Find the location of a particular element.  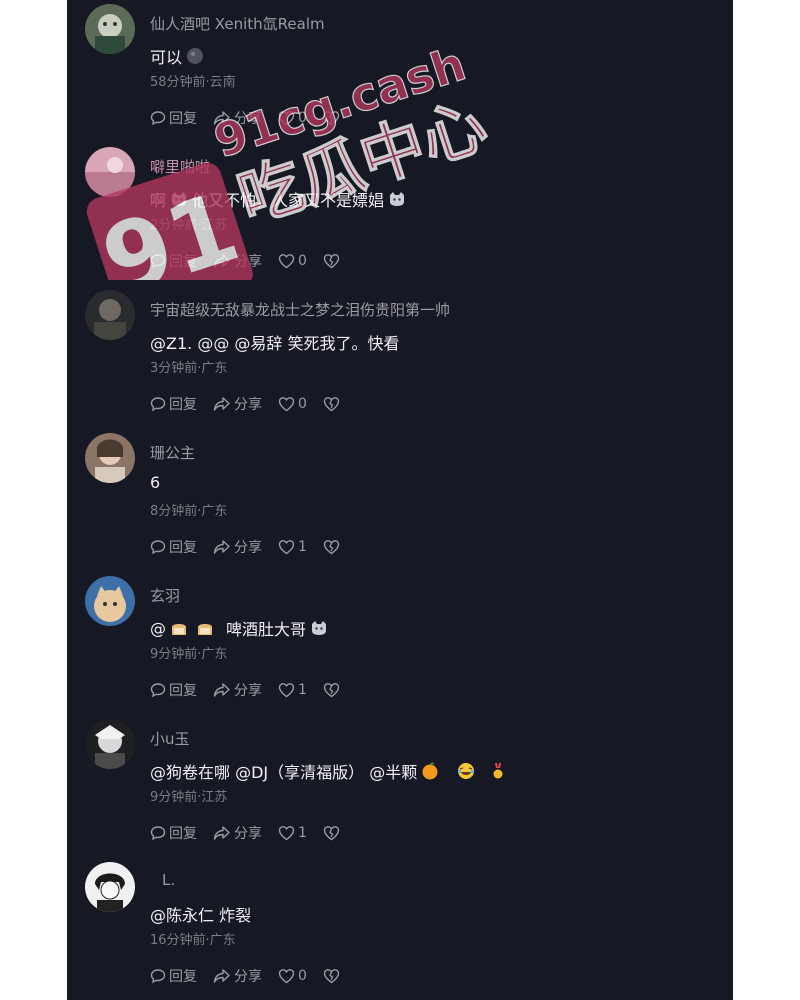

username: 噼里啪啦 is located at coordinates (180, 166).